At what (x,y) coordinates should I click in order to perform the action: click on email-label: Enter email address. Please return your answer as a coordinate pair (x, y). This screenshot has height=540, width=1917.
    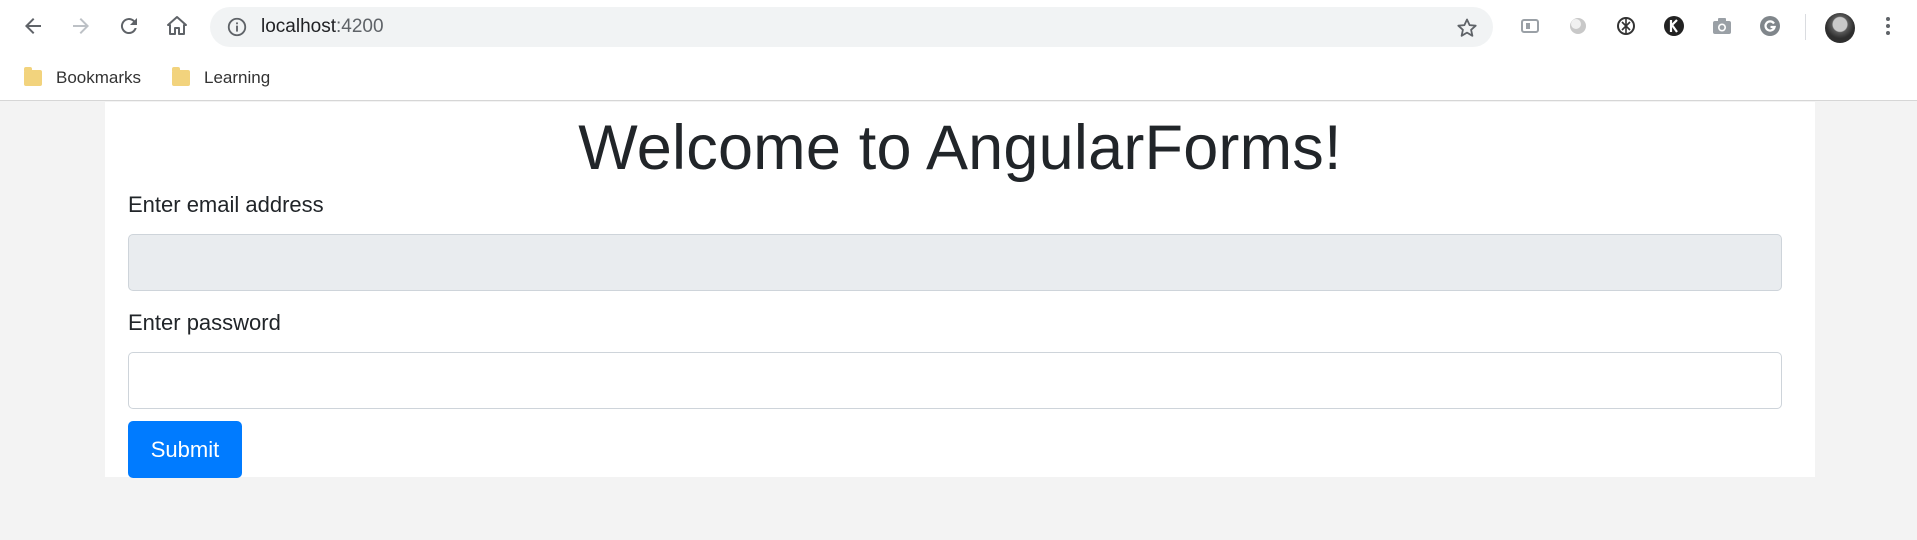
    Looking at the image, I should click on (226, 204).